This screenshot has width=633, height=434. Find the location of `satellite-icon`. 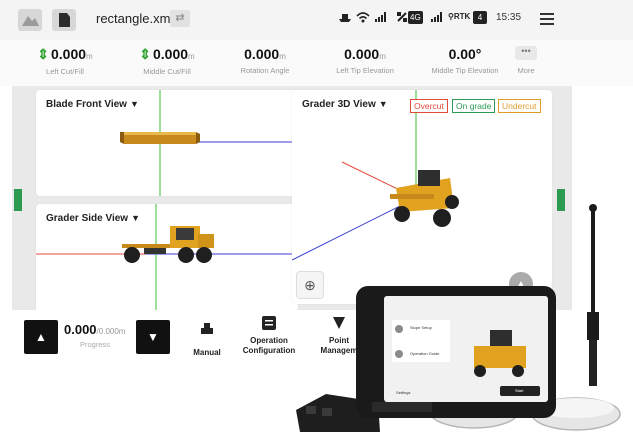

satellite-icon is located at coordinates (402, 18).